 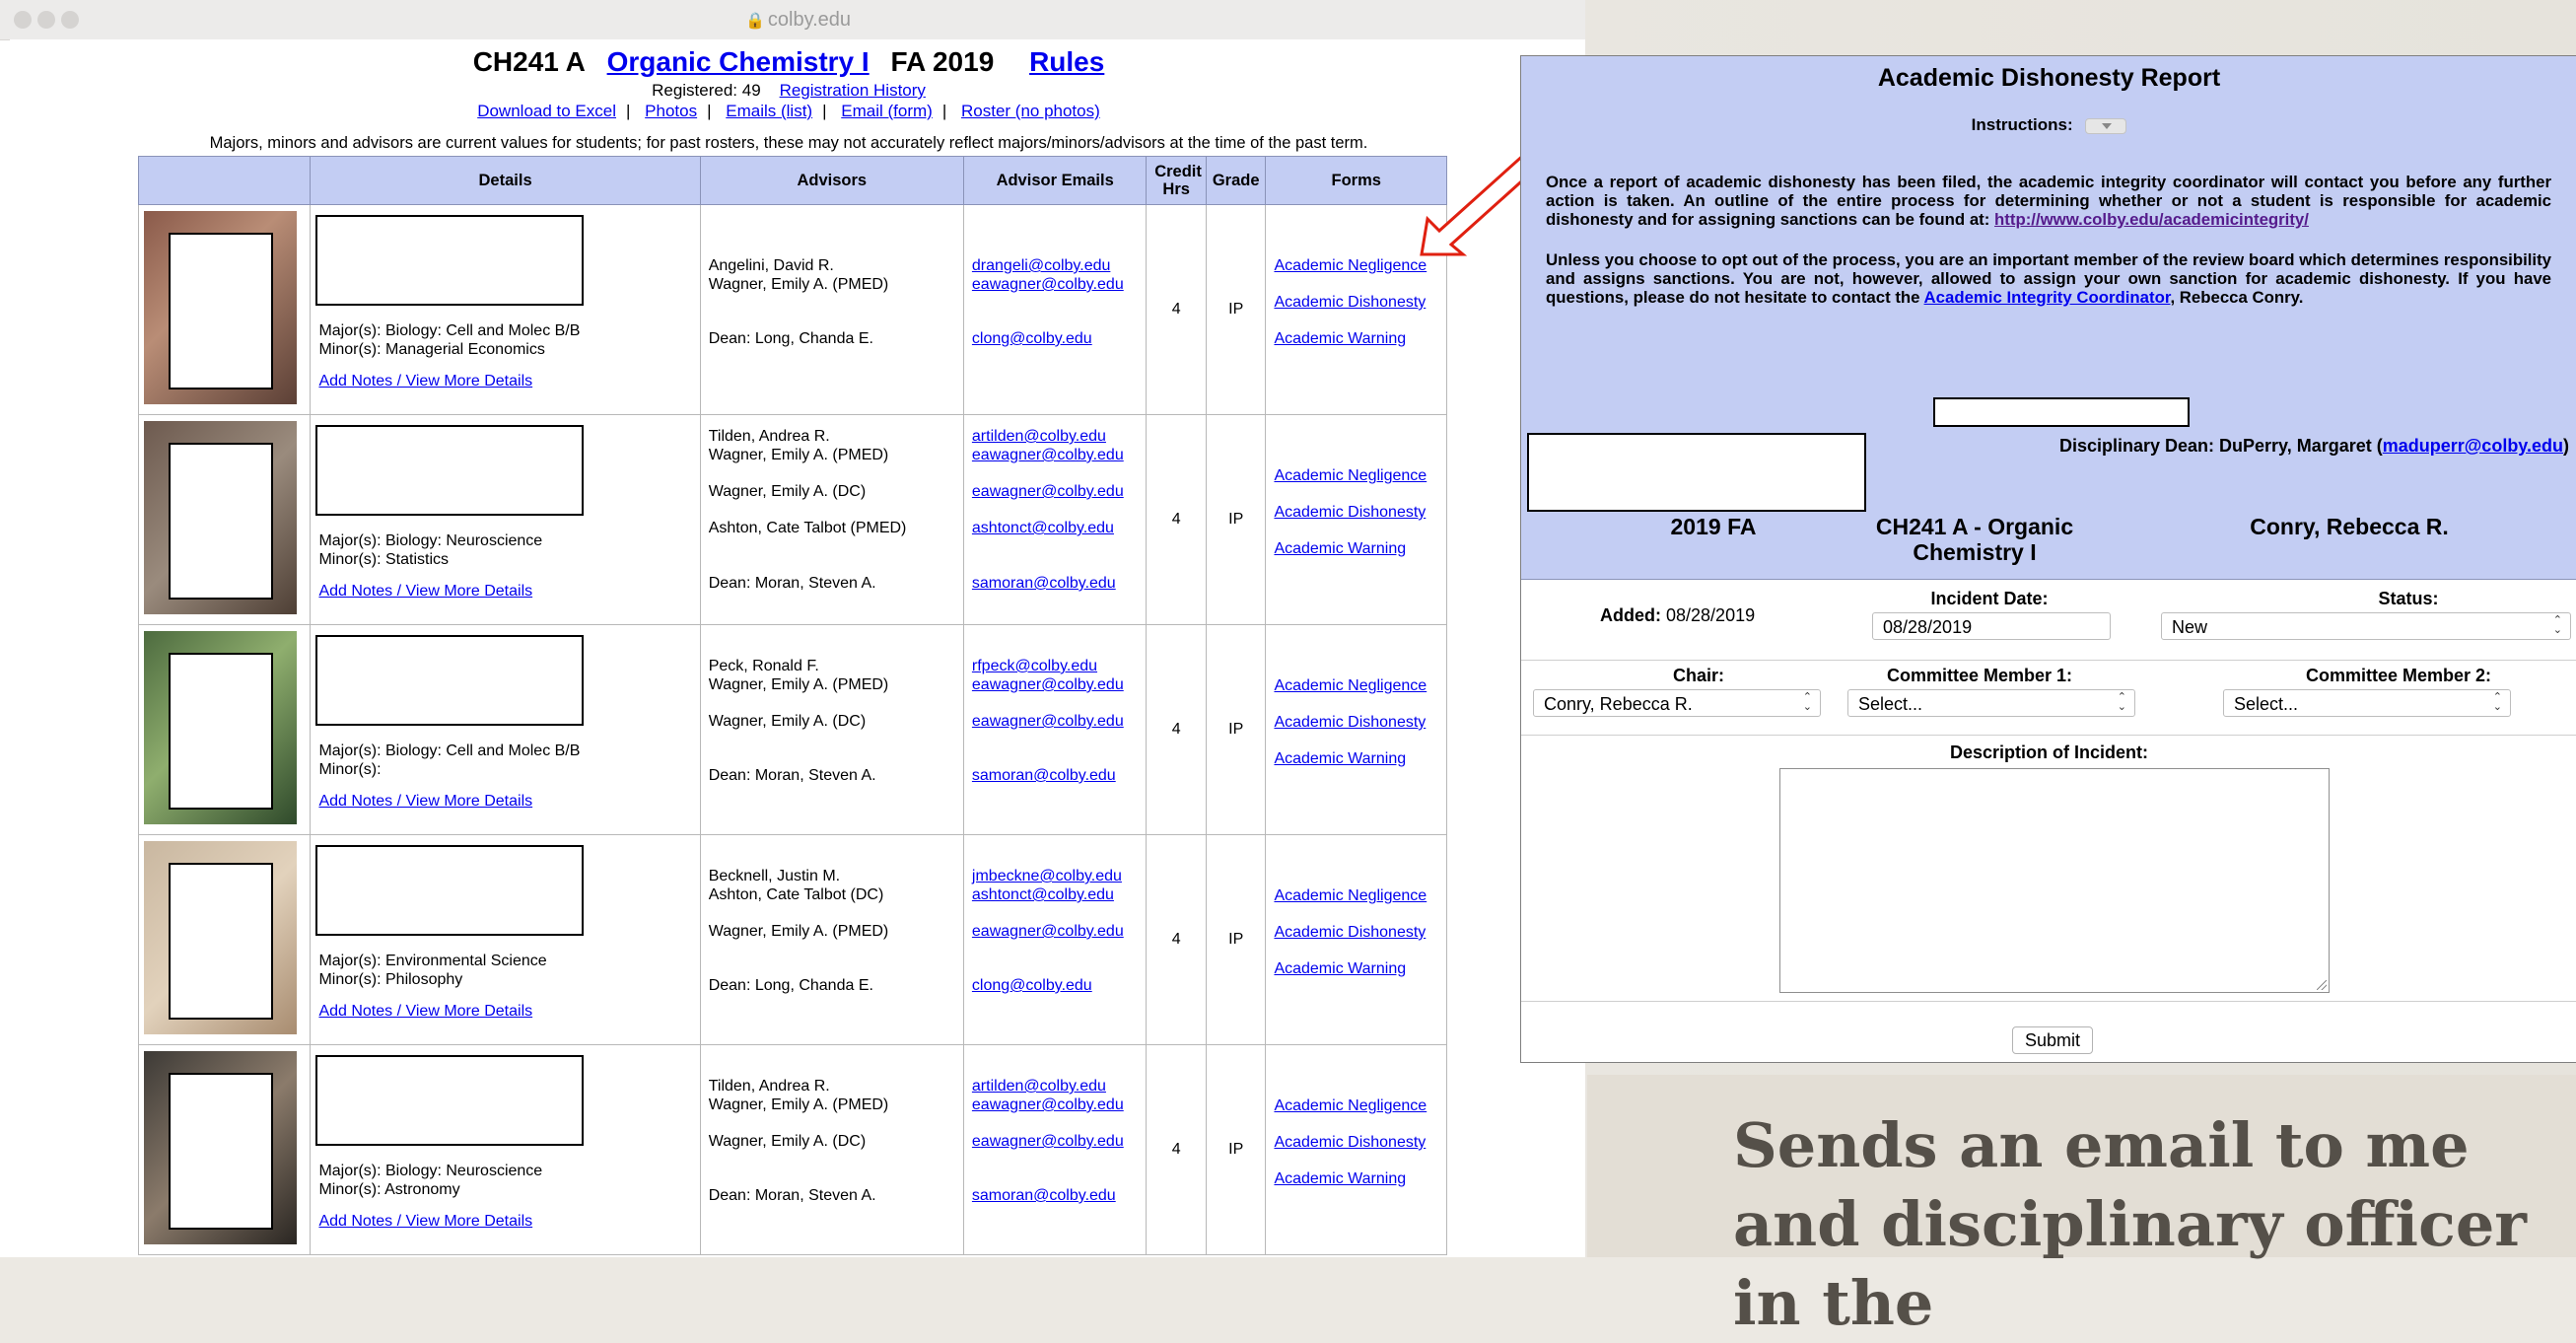 What do you see at coordinates (1177, 1149) in the screenshot?
I see `credit-hrs-cell: 4` at bounding box center [1177, 1149].